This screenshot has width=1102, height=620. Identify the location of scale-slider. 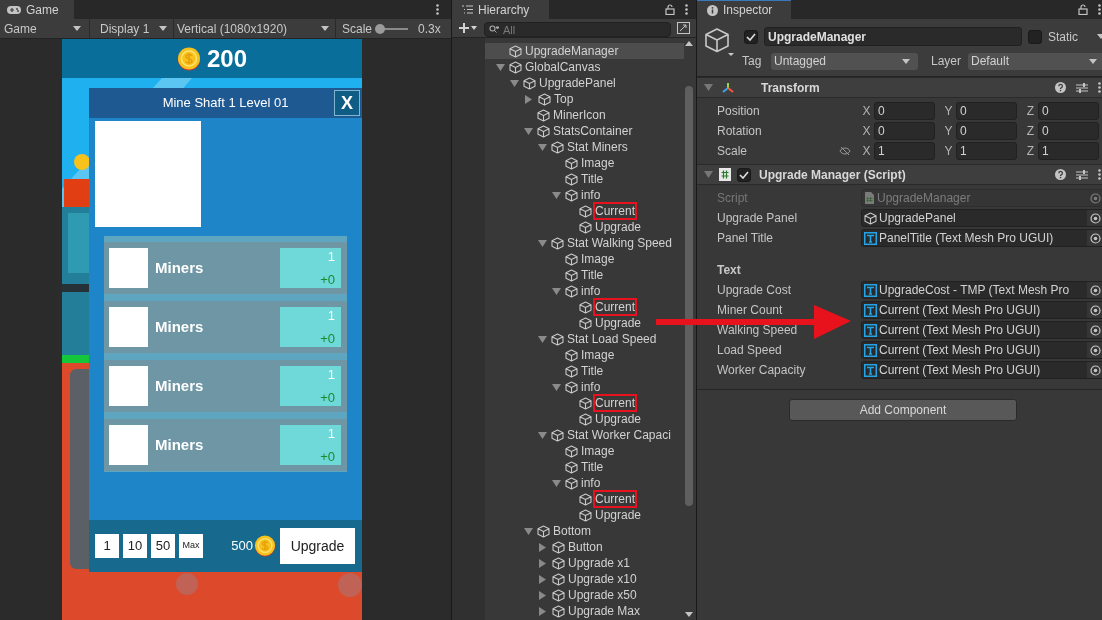
(393, 28).